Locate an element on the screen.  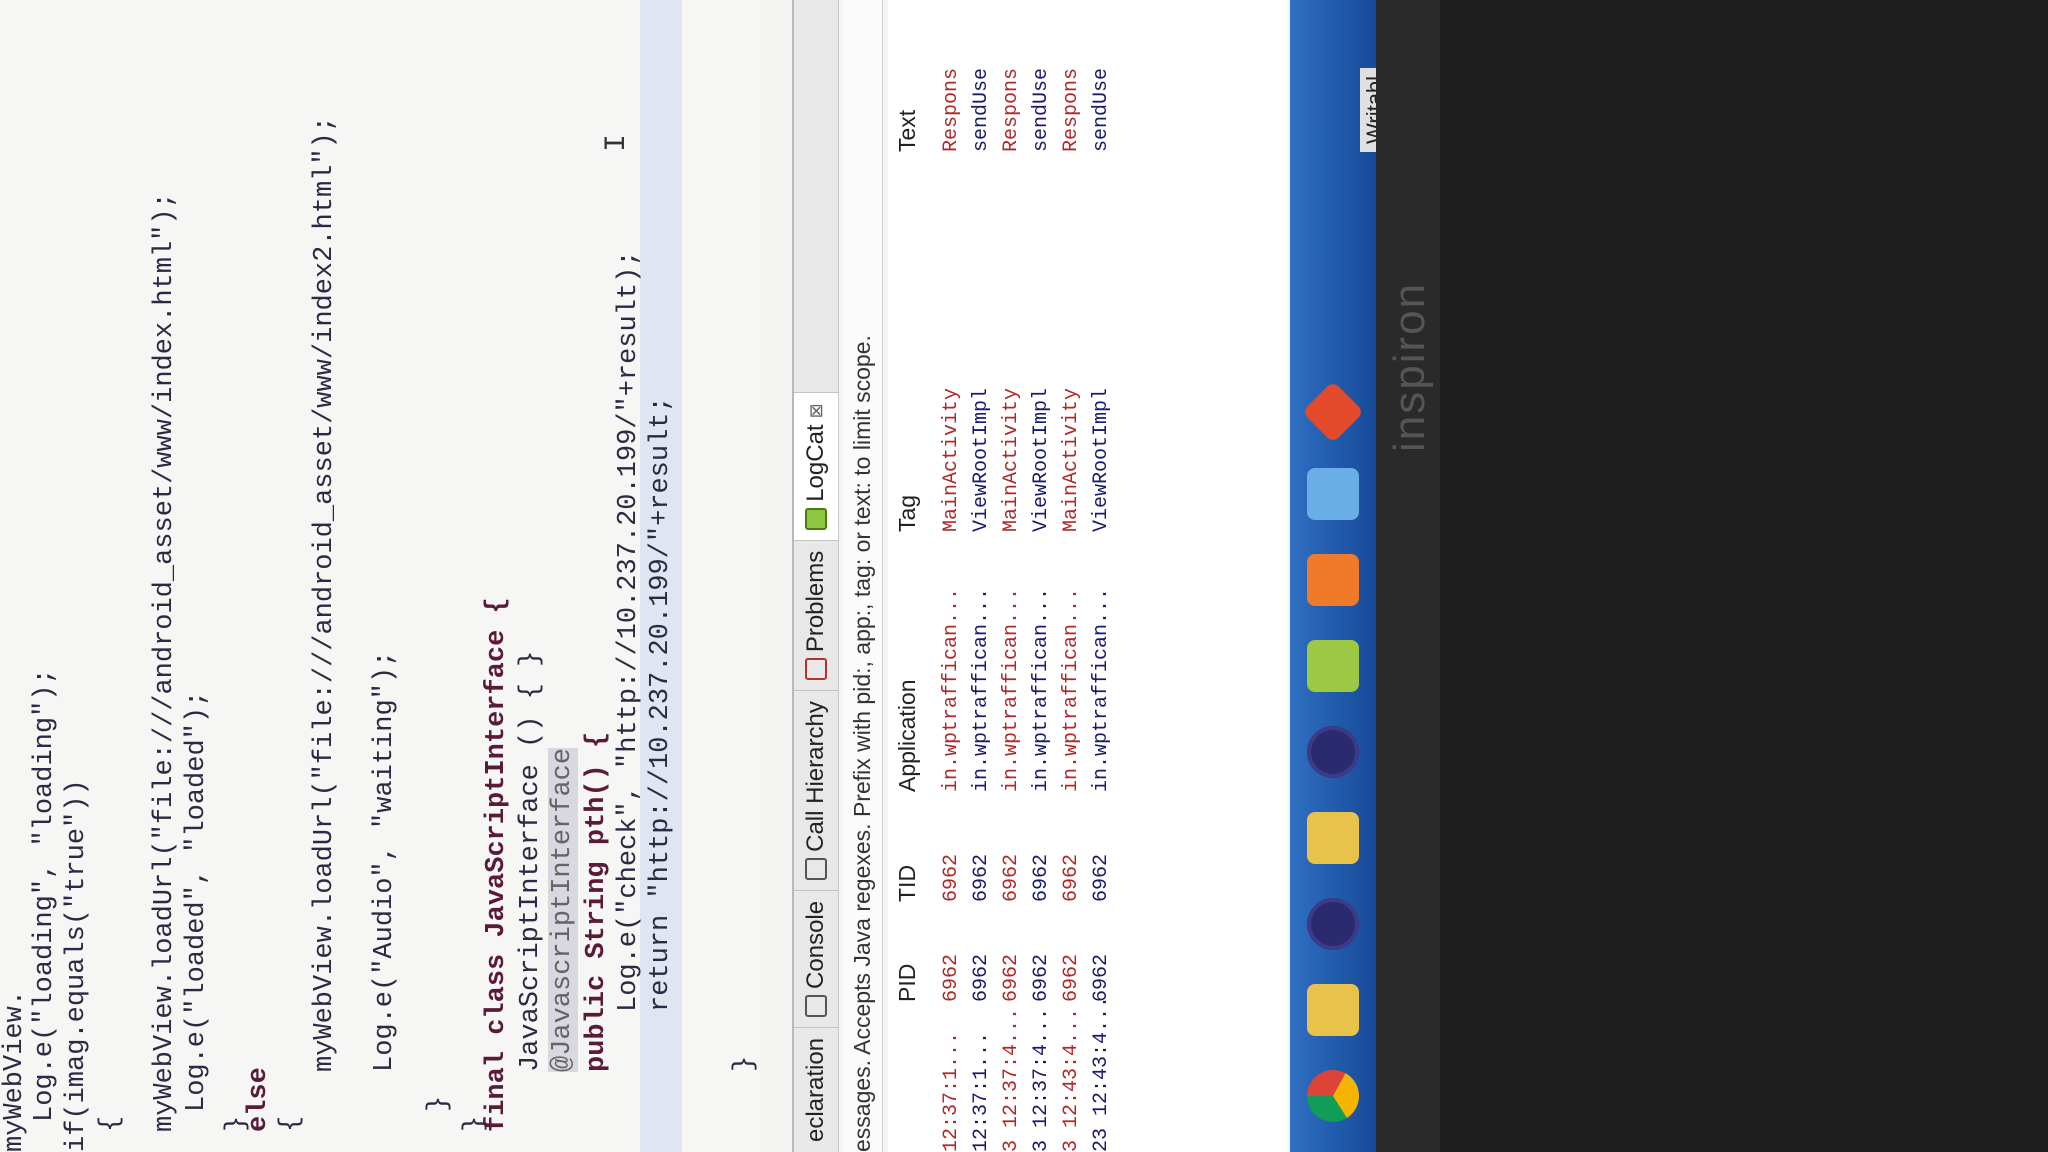
tab-label: Problems is located at coordinates (815, 601).